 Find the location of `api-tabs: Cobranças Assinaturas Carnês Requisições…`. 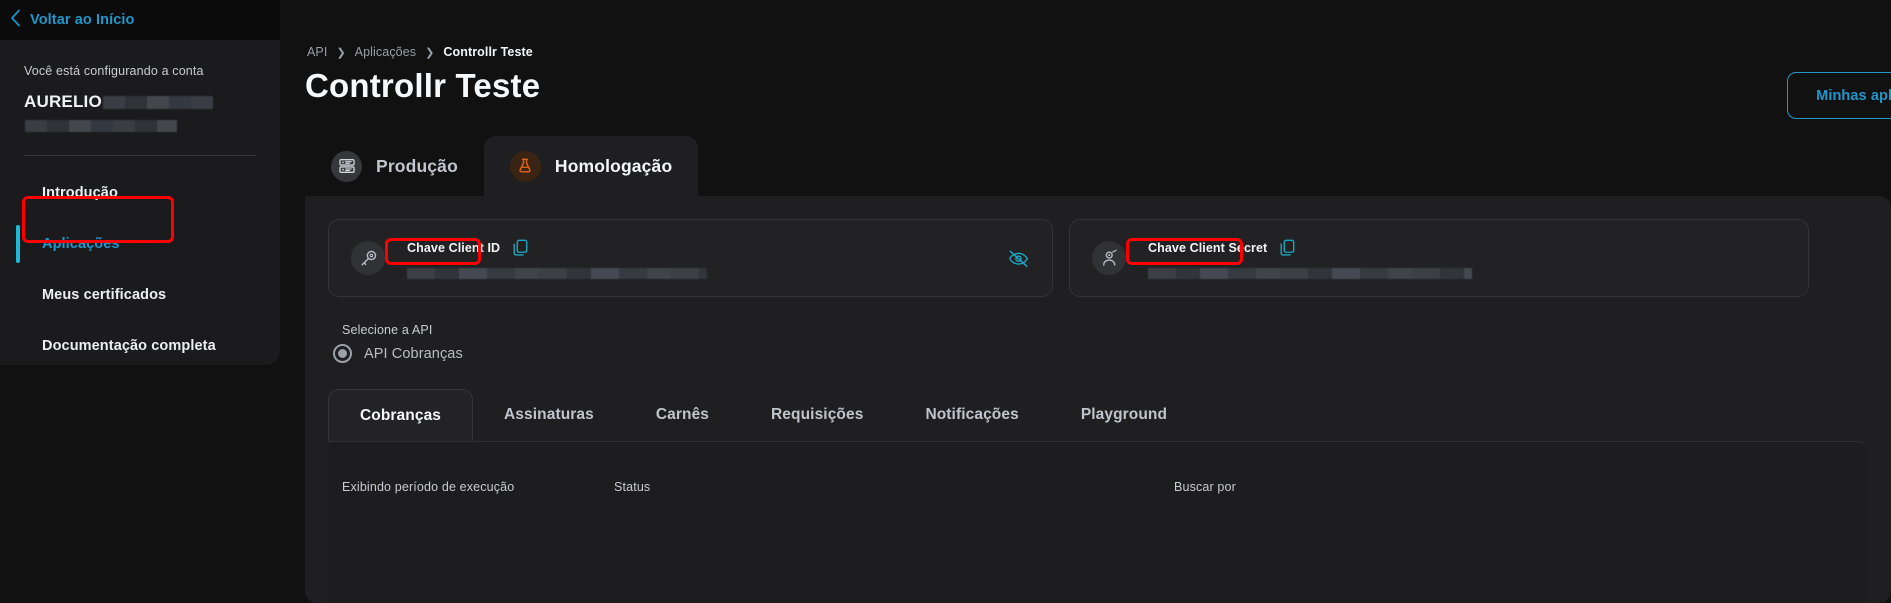

api-tabs: Cobranças Assinaturas Carnês Requisições… is located at coordinates (763, 415).